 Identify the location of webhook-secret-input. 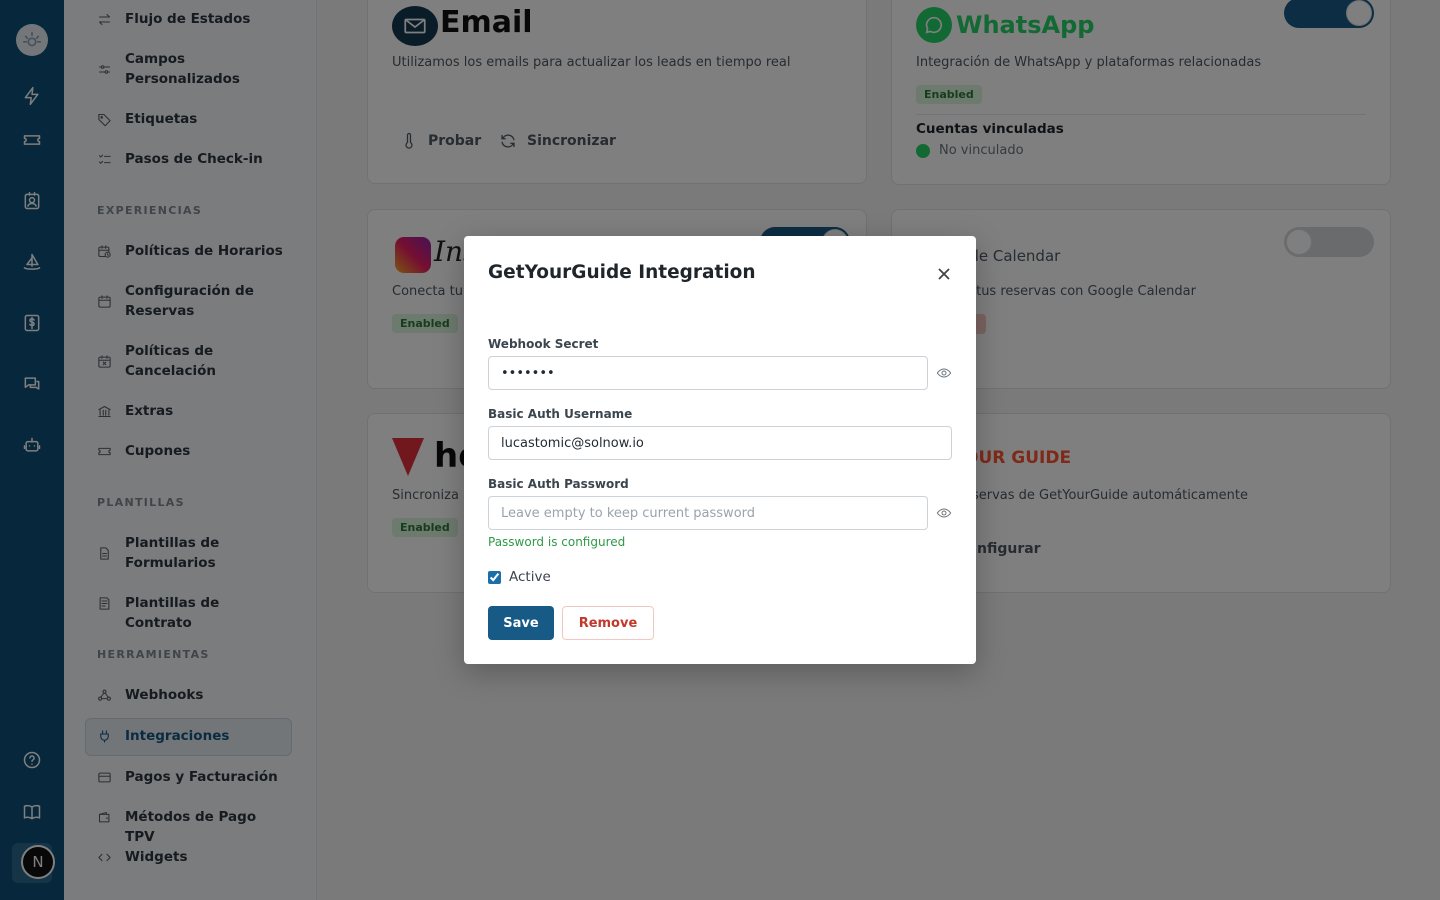
(708, 373).